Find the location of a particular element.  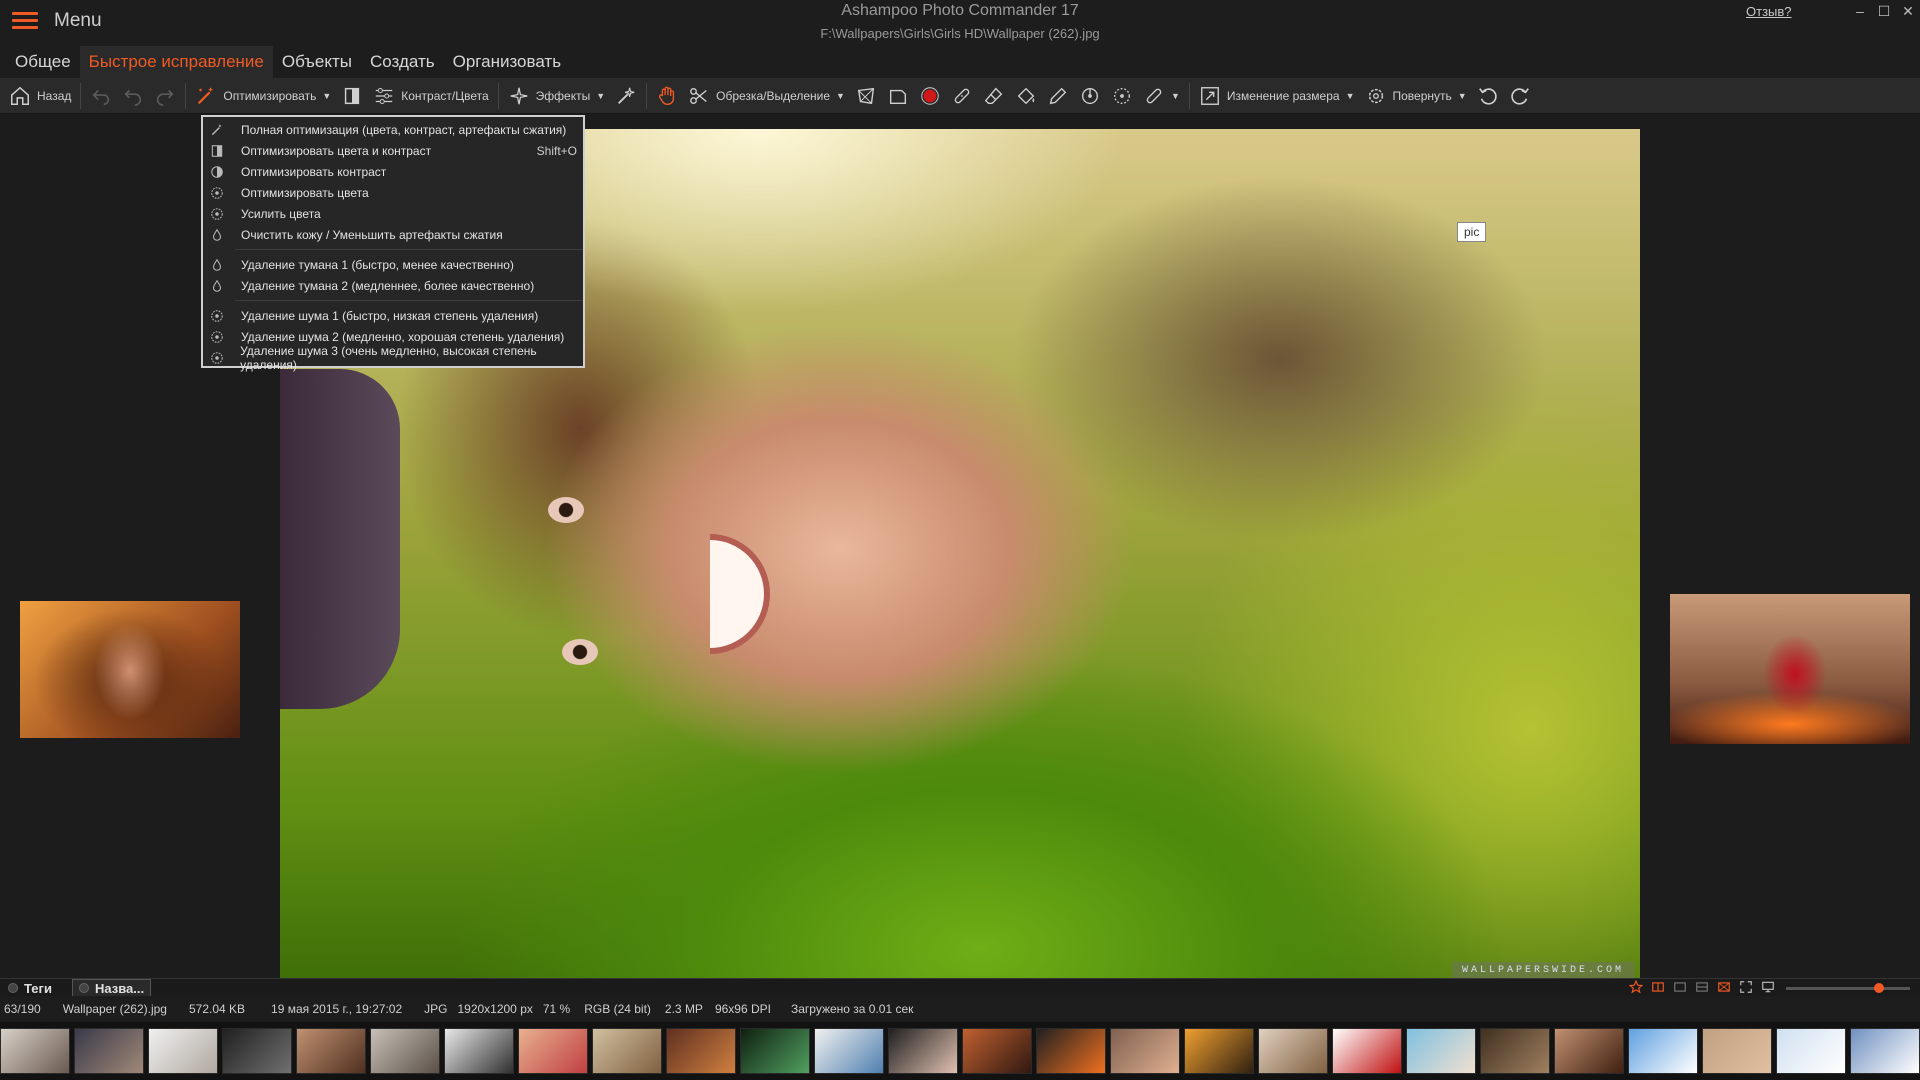

zoom-slider is located at coordinates (1848, 988).